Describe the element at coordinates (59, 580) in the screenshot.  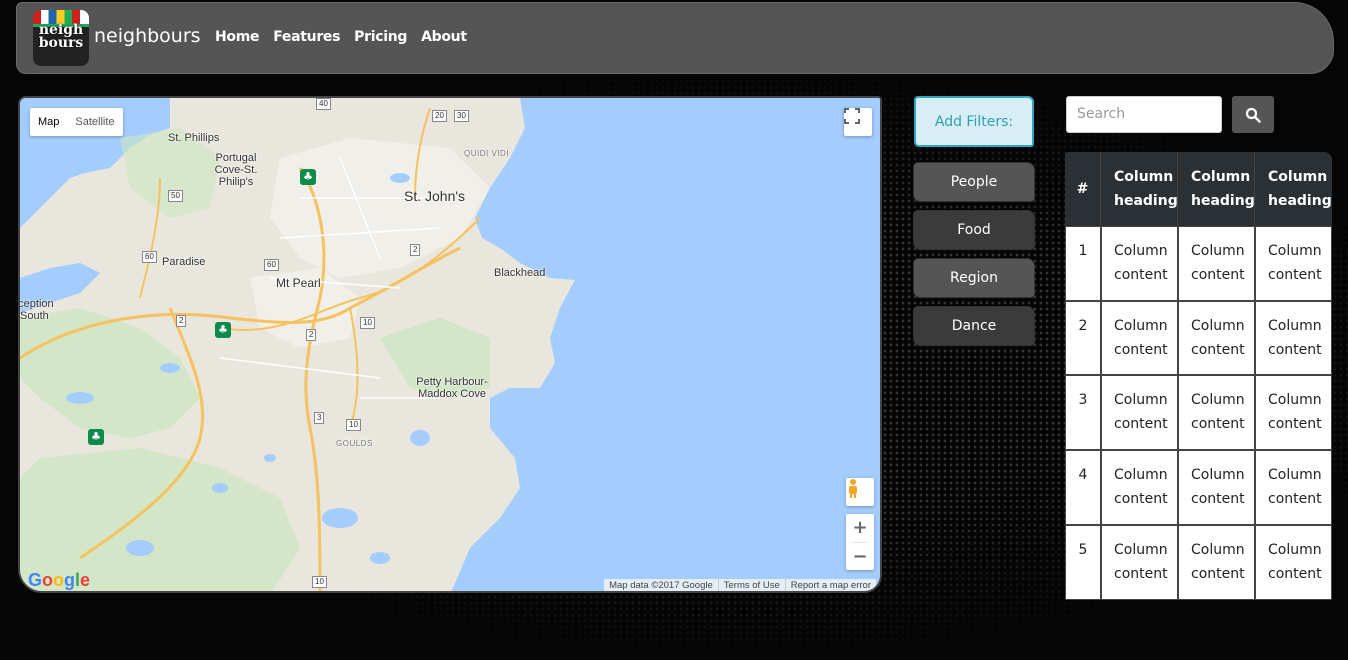
I see `google-logo: Google` at that location.